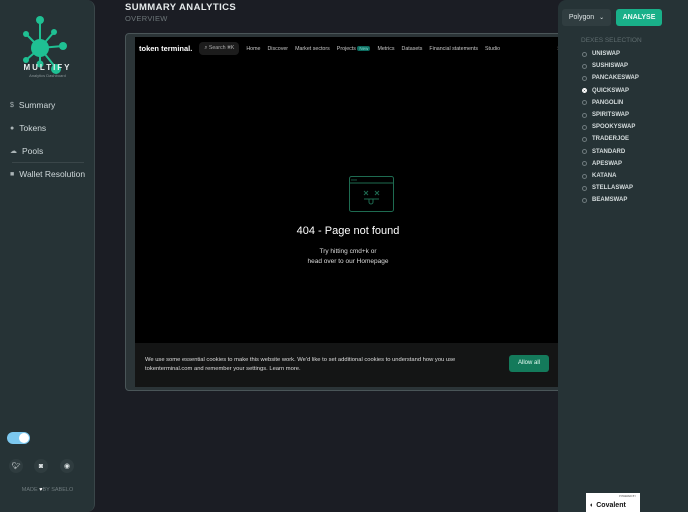 Image resolution: width=688 pixels, height=512 pixels. Describe the element at coordinates (48, 162) in the screenshot. I see `divider` at that location.